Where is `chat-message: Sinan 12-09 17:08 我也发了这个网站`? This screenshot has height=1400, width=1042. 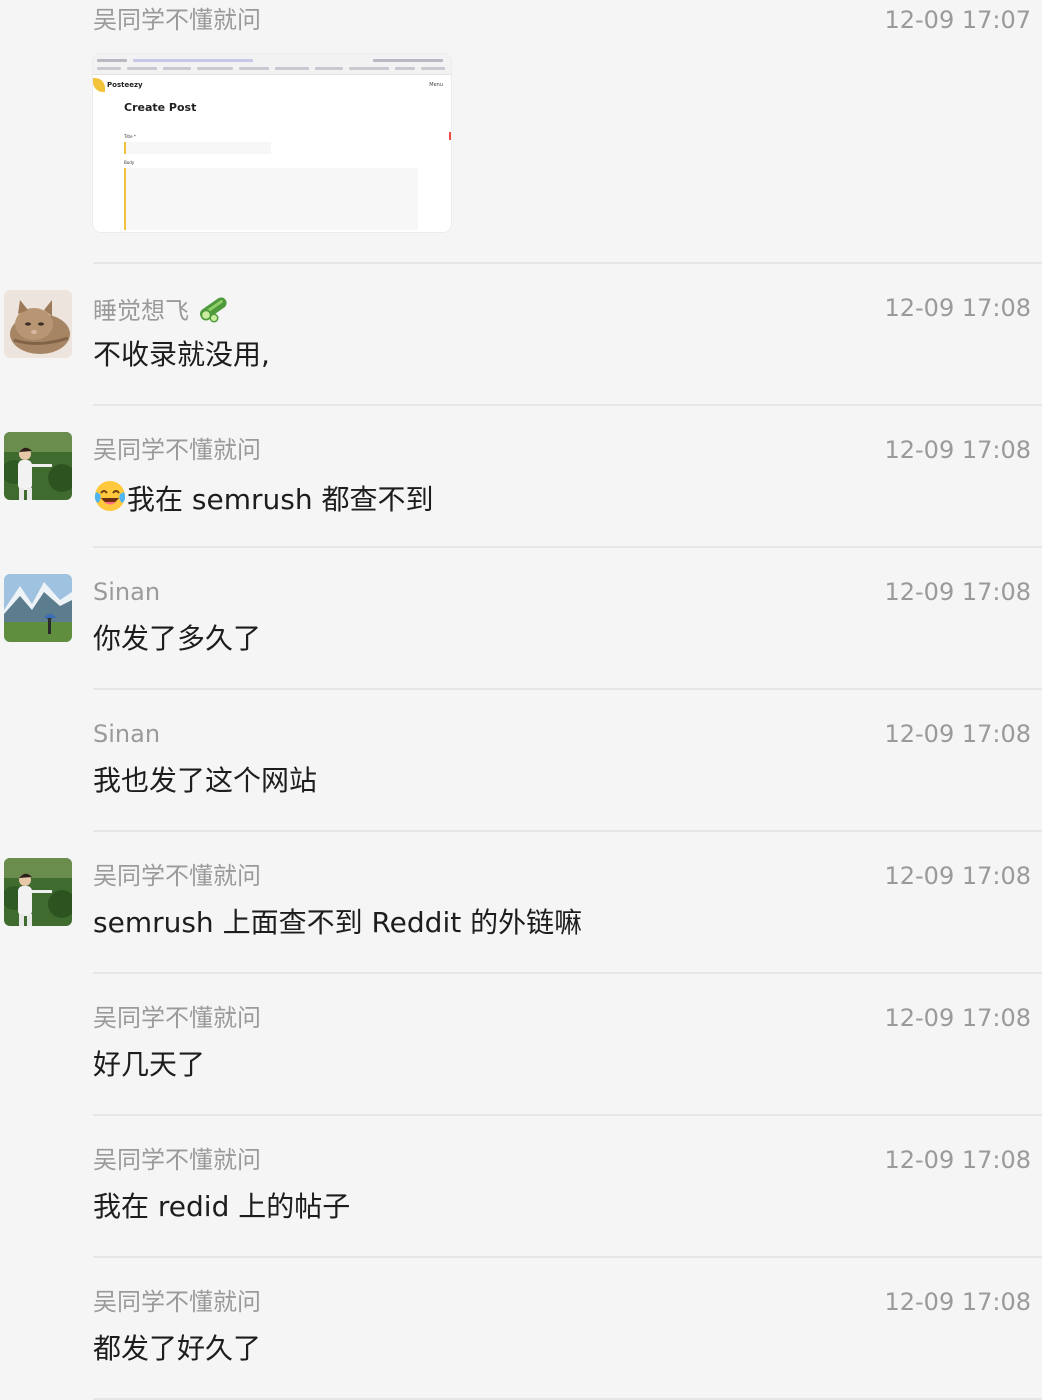 chat-message: Sinan 12-09 17:08 我也发了这个网站 is located at coordinates (521, 761).